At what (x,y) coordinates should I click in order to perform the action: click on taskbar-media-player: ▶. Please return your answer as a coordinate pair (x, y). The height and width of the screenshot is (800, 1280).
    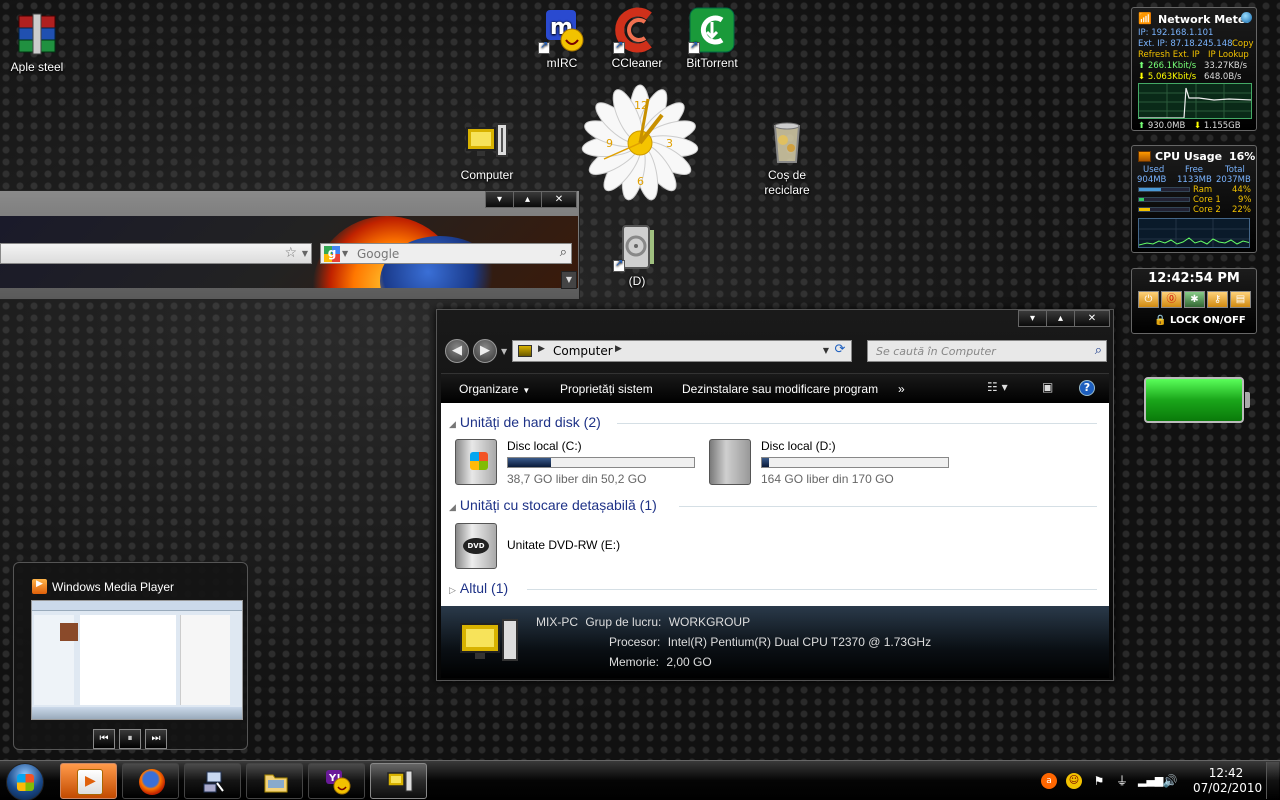
    Looking at the image, I should click on (88, 781).